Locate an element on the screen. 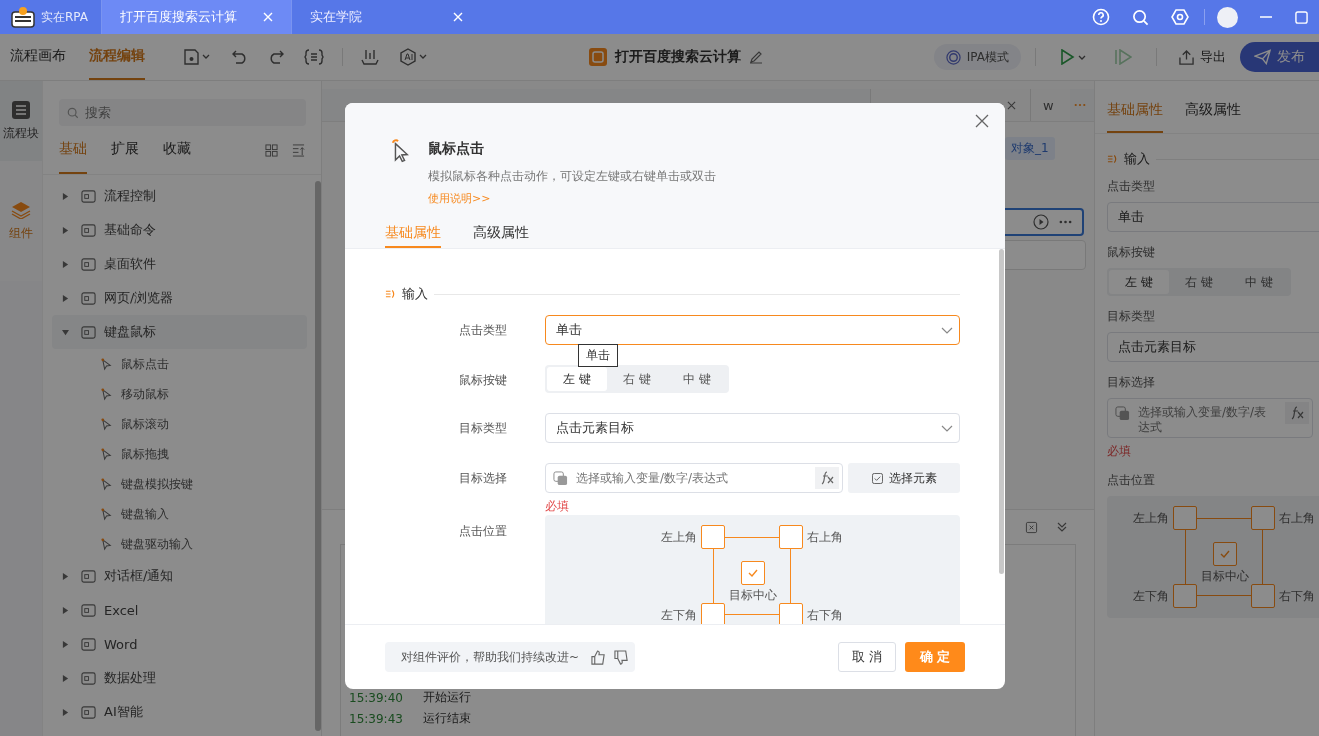 Image resolution: width=1319 pixels, height=736 pixels. dialog-tab: 基础属性 is located at coordinates (413, 234).